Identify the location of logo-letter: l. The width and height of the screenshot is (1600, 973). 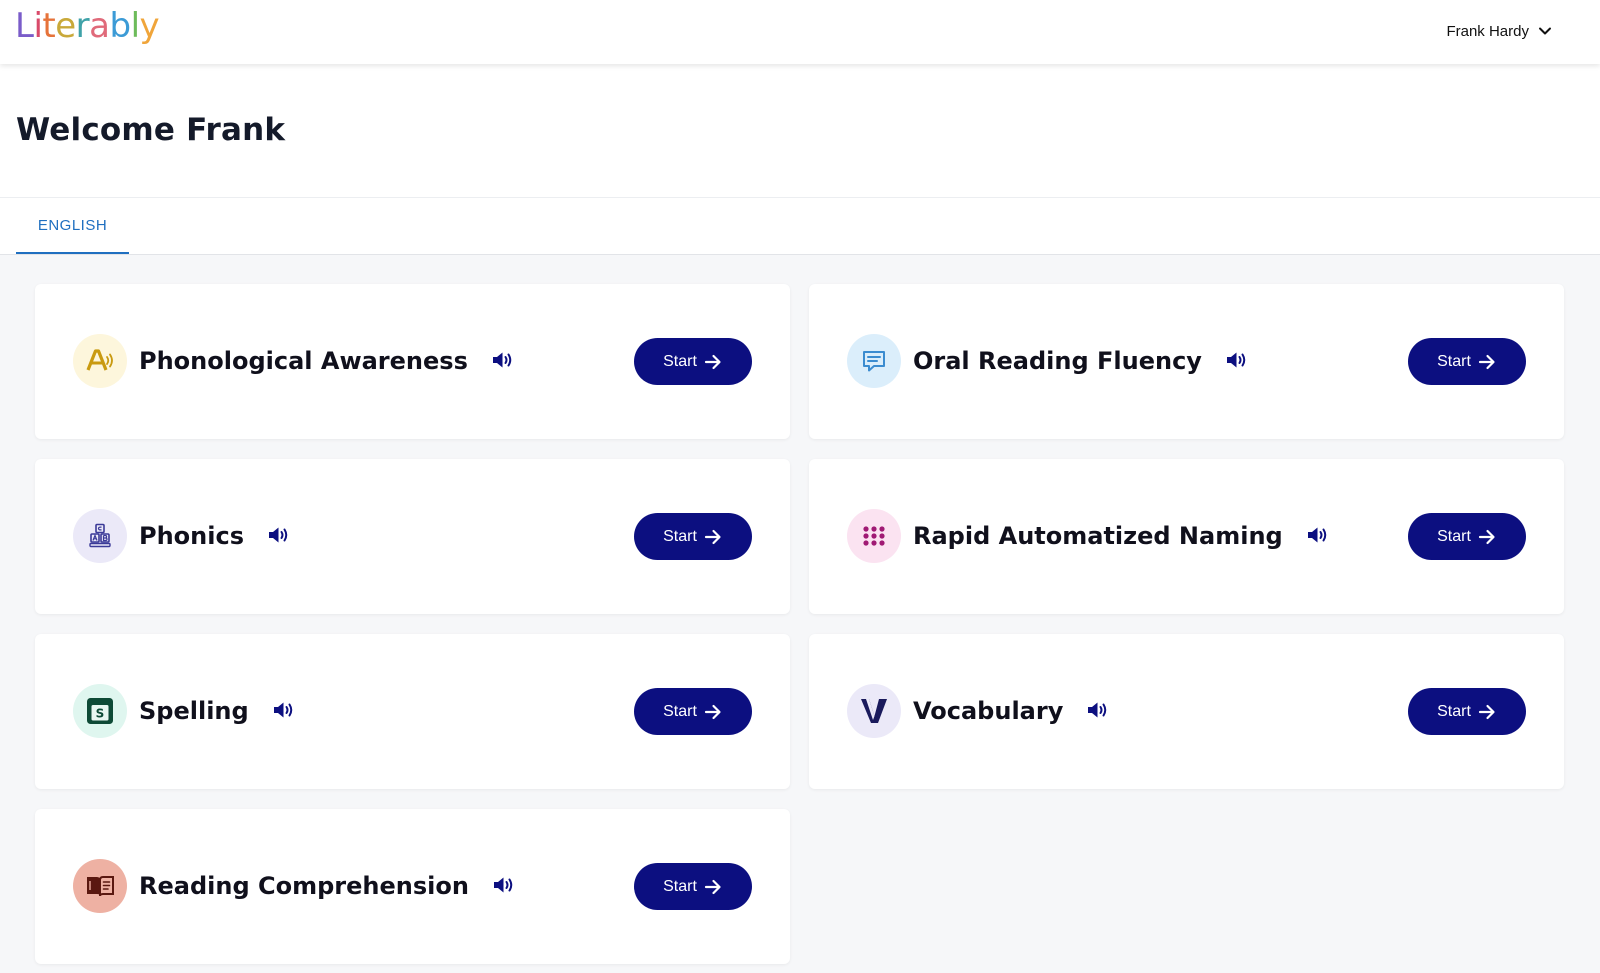
(135, 26).